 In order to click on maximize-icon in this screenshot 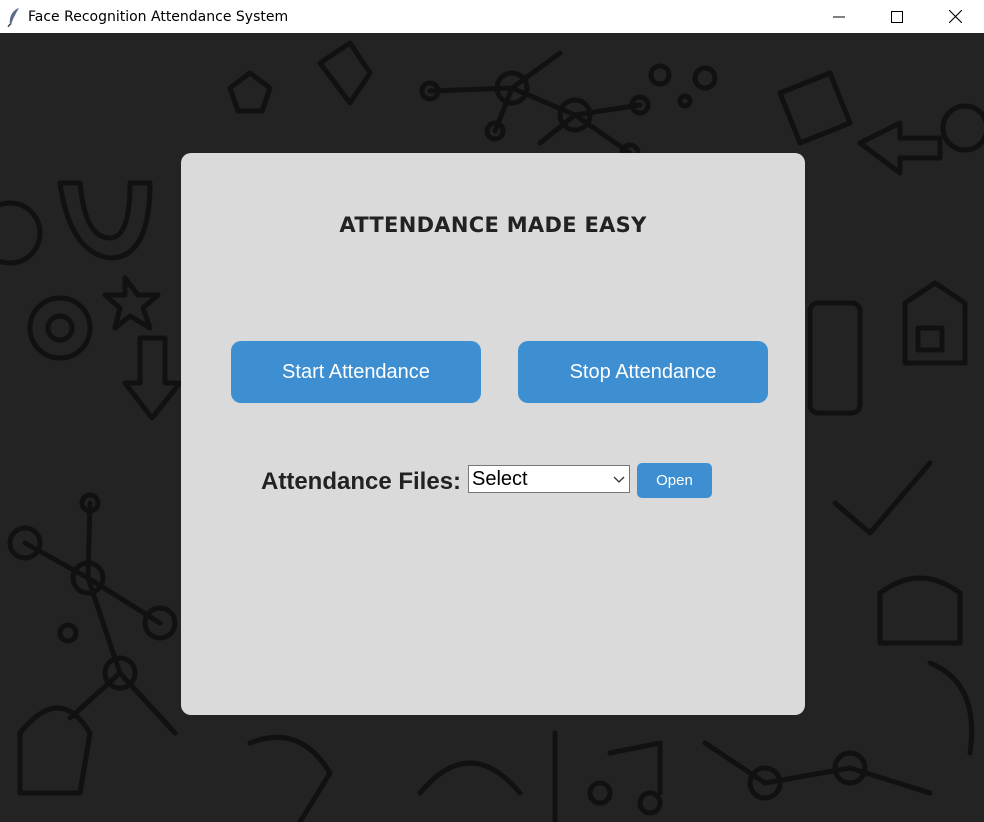, I will do `click(897, 16)`.